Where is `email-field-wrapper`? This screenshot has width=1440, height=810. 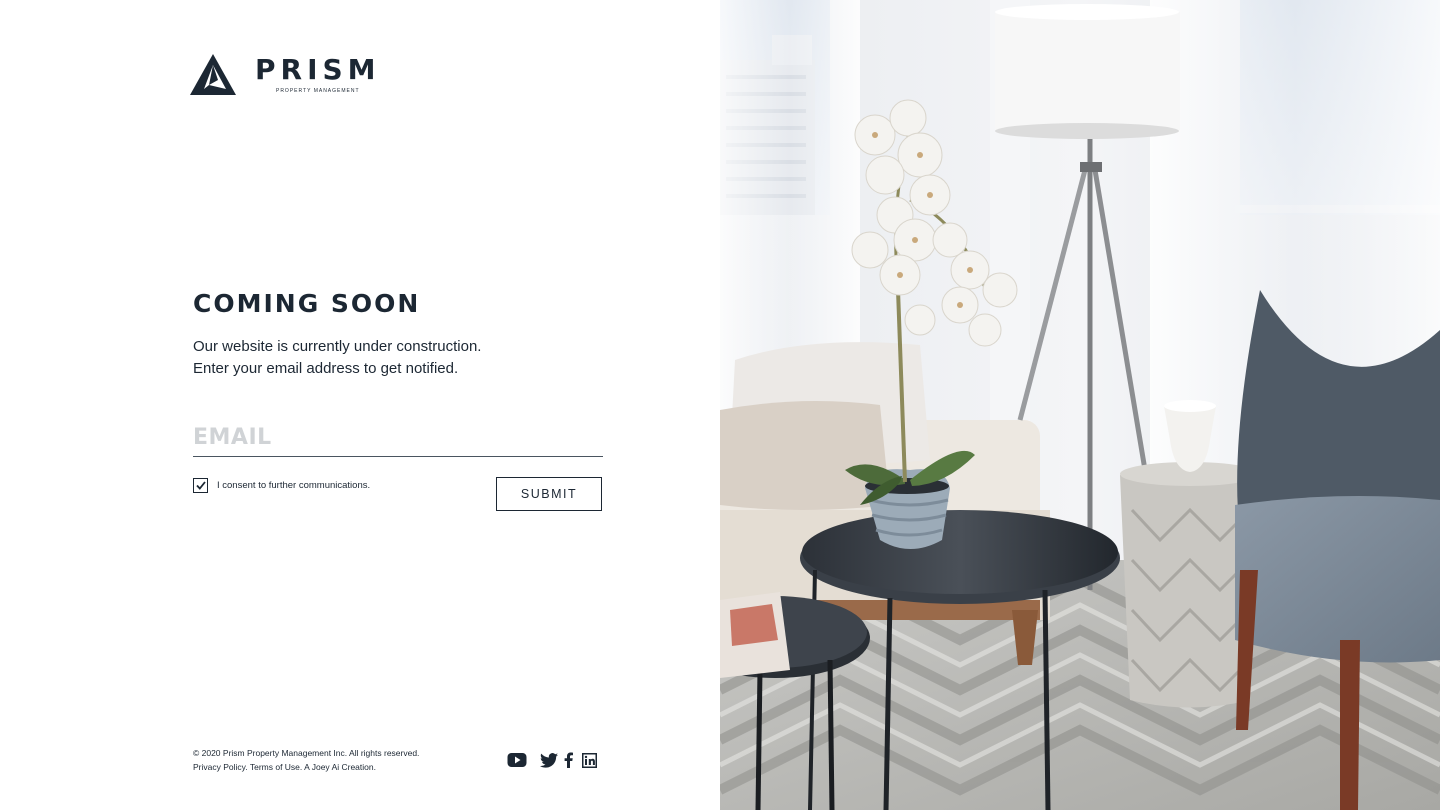 email-field-wrapper is located at coordinates (398, 437).